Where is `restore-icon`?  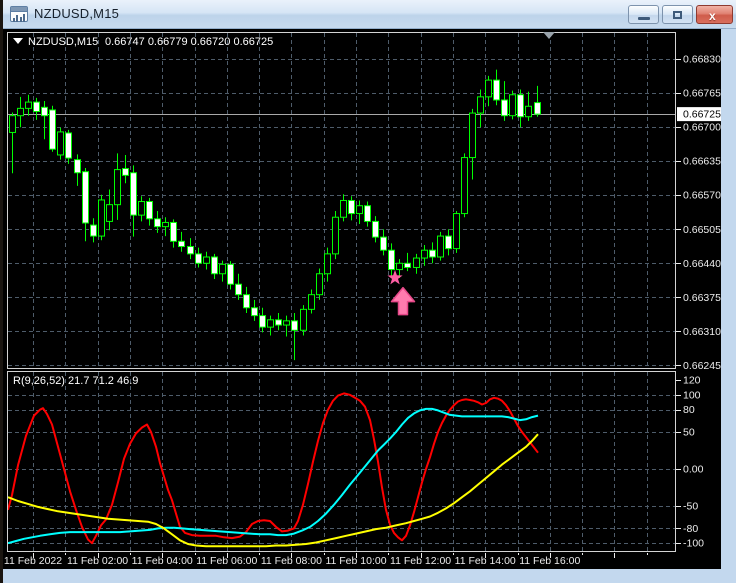
restore-icon is located at coordinates (677, 15).